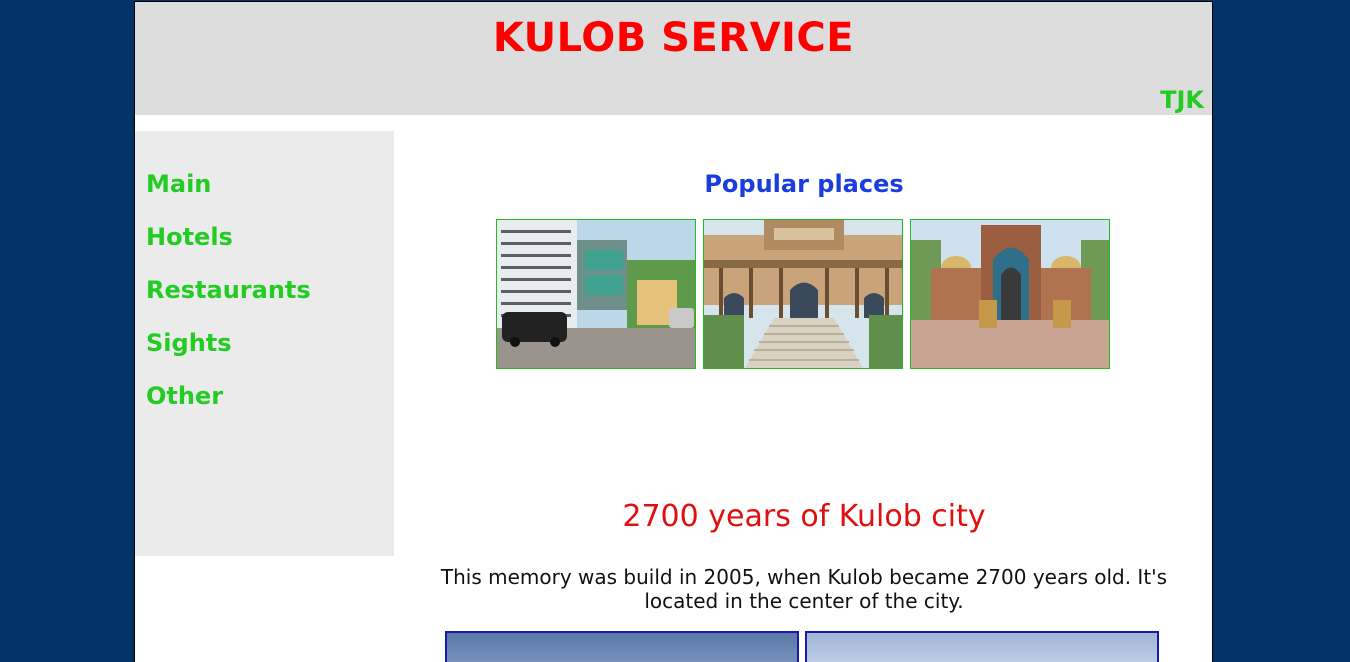 This screenshot has height=662, width=1350. I want to click on sidebar-nav: Main Hotels Restaurants Sights Other, so click(264, 343).